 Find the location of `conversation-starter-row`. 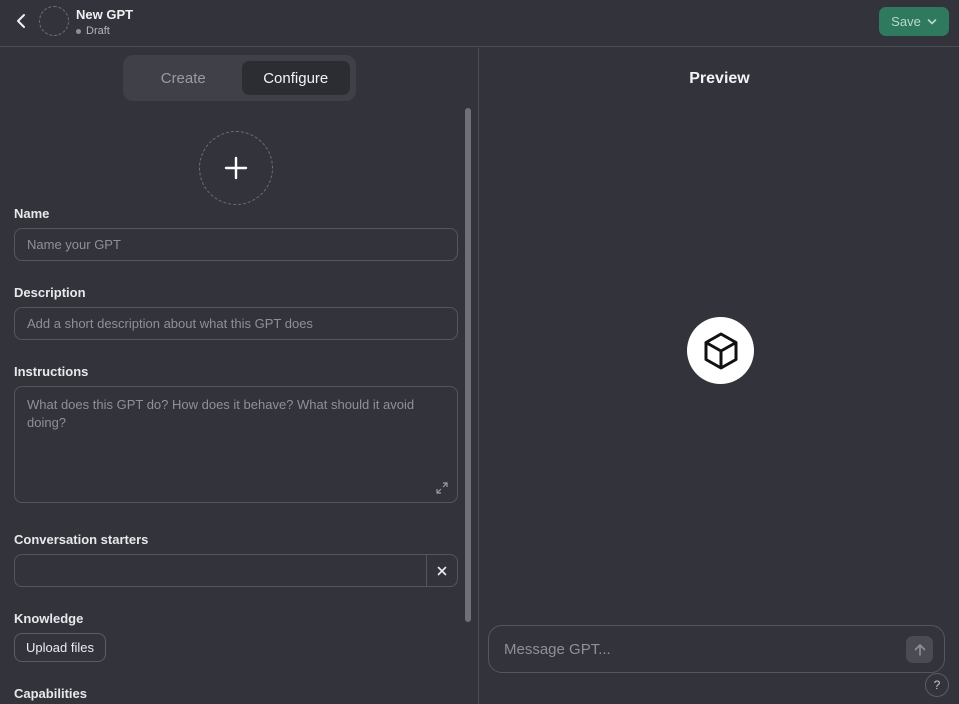

conversation-starter-row is located at coordinates (236, 570).